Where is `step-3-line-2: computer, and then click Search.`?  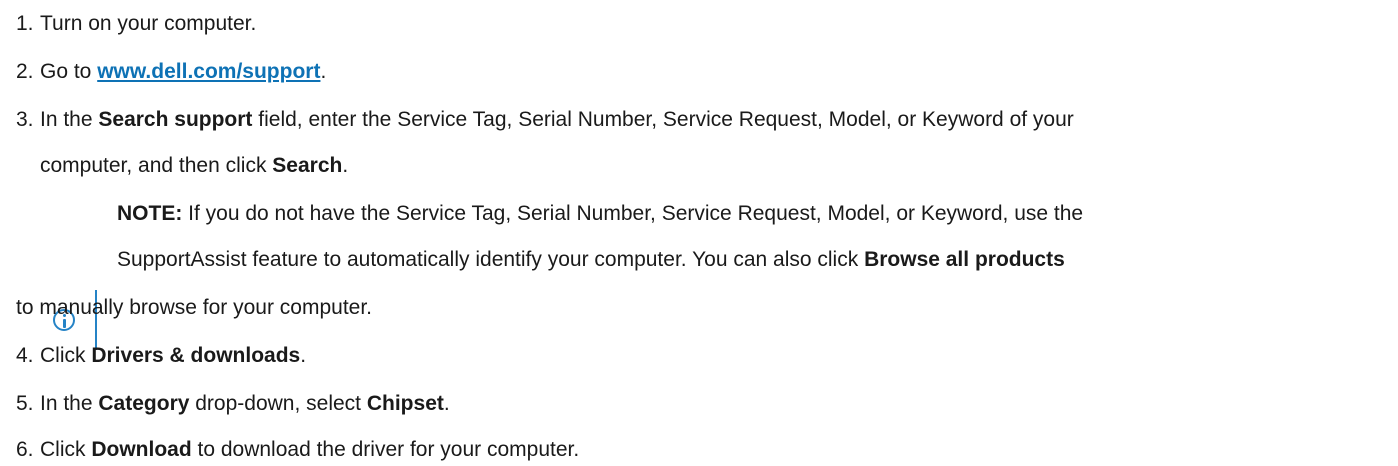 step-3-line-2: computer, and then click Search. is located at coordinates (194, 166).